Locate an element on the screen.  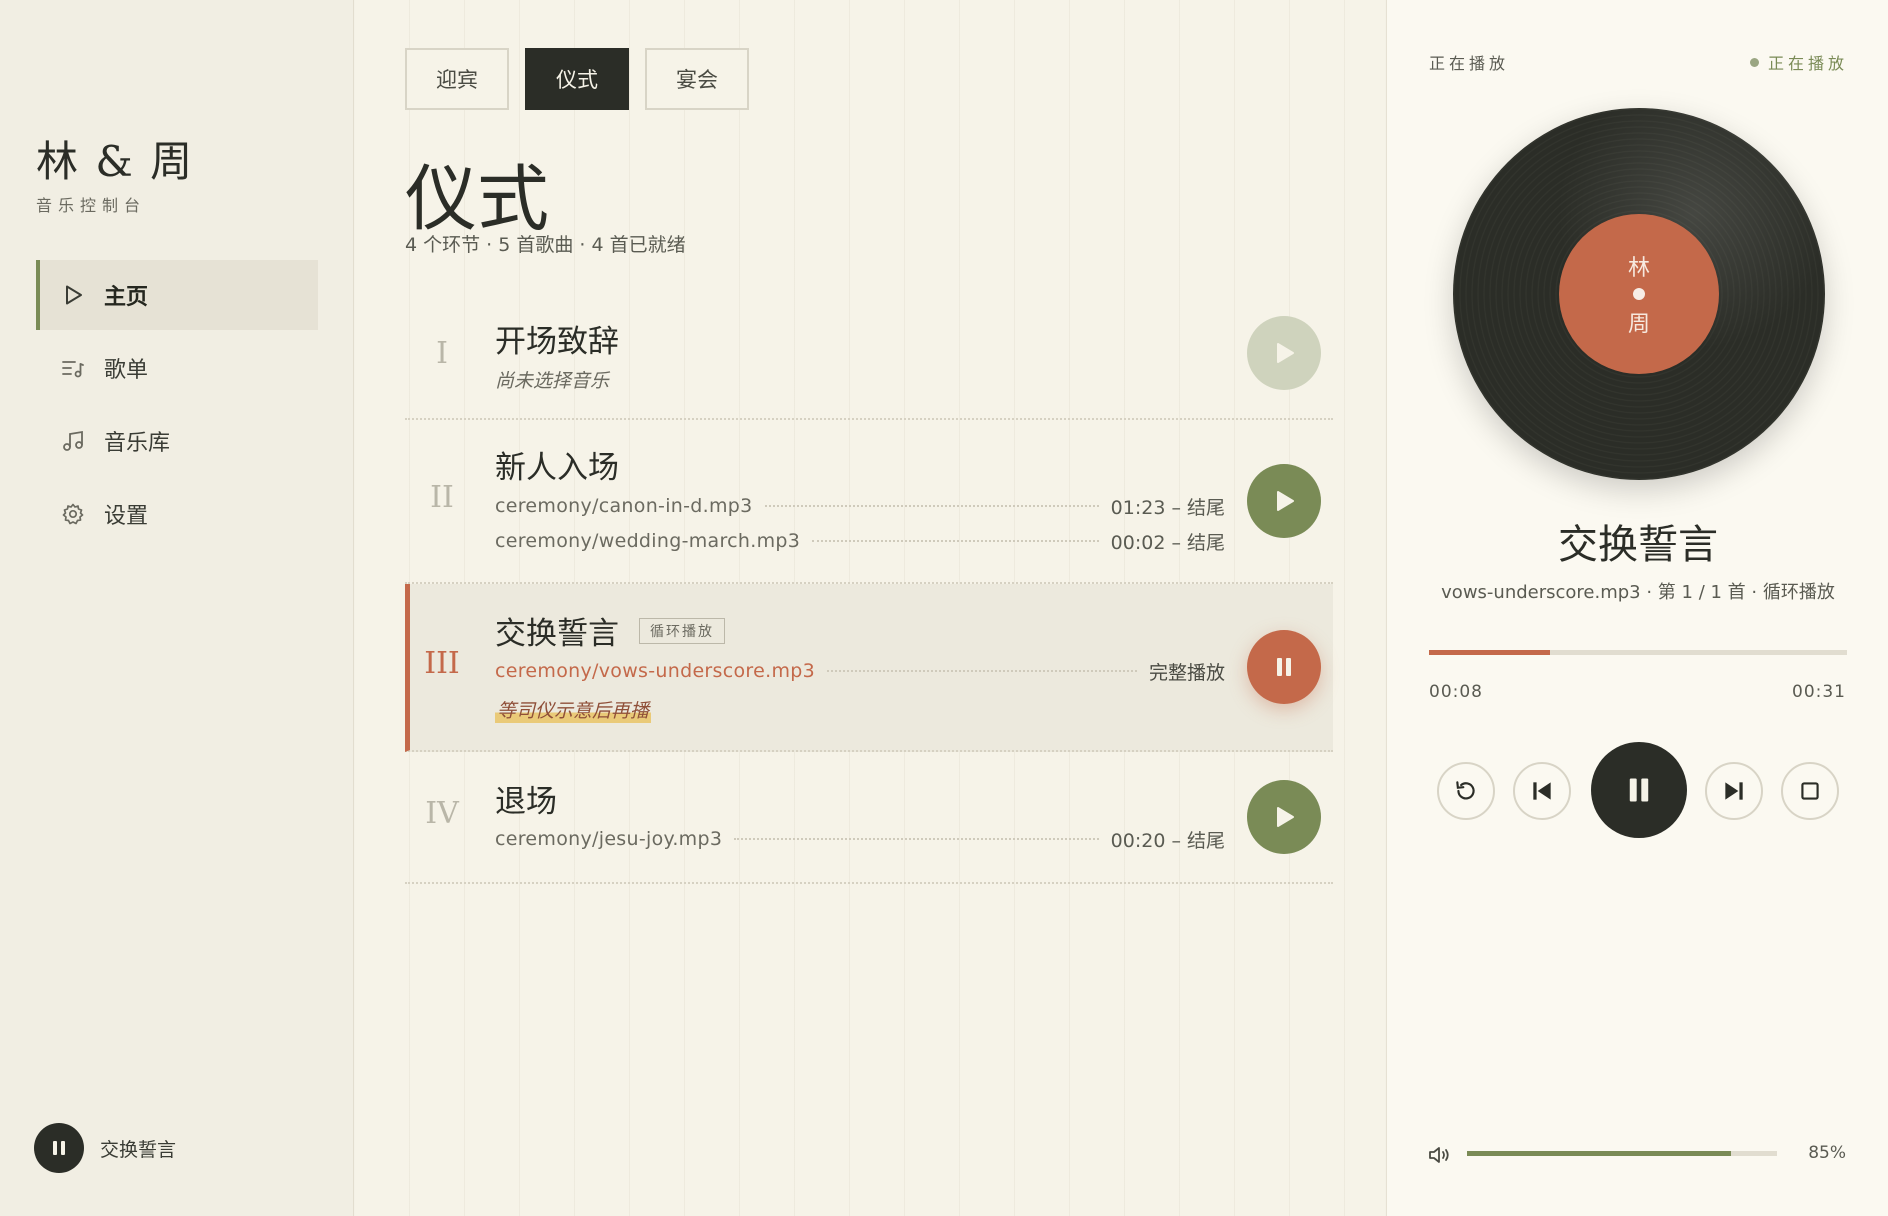
replay-button is located at coordinates (1466, 791).